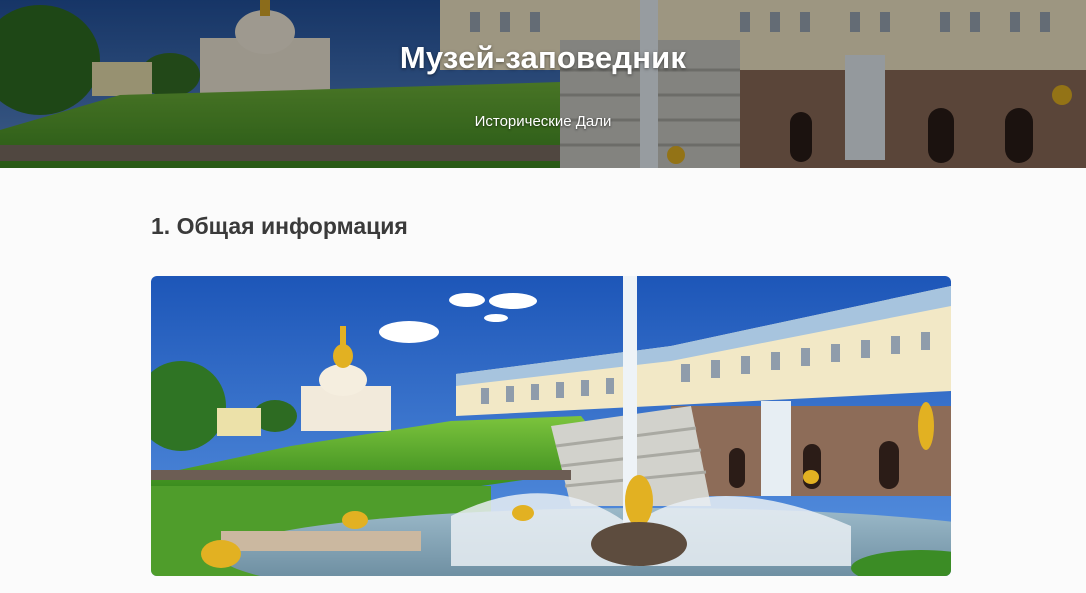 The width and height of the screenshot is (1086, 593). Describe the element at coordinates (543, 57) in the screenshot. I see `site-title: Музей-заповедник` at that location.